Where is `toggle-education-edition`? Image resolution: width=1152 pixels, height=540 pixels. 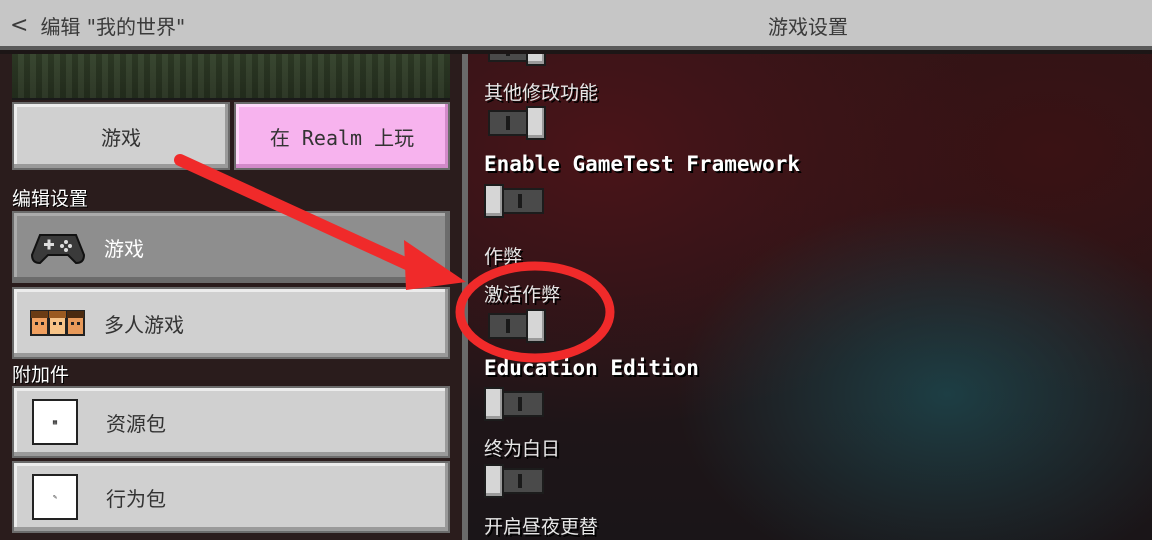 toggle-education-edition is located at coordinates (515, 404).